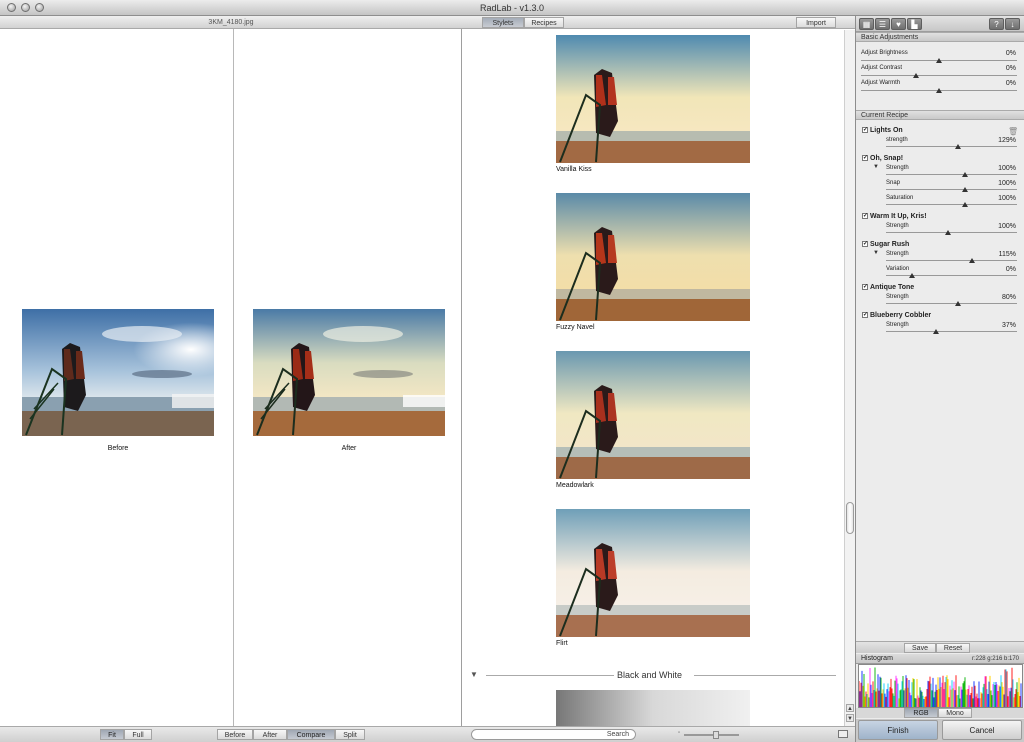 The height and width of the screenshot is (742, 1024). What do you see at coordinates (898, 730) in the screenshot?
I see `finish-button: Finish` at bounding box center [898, 730].